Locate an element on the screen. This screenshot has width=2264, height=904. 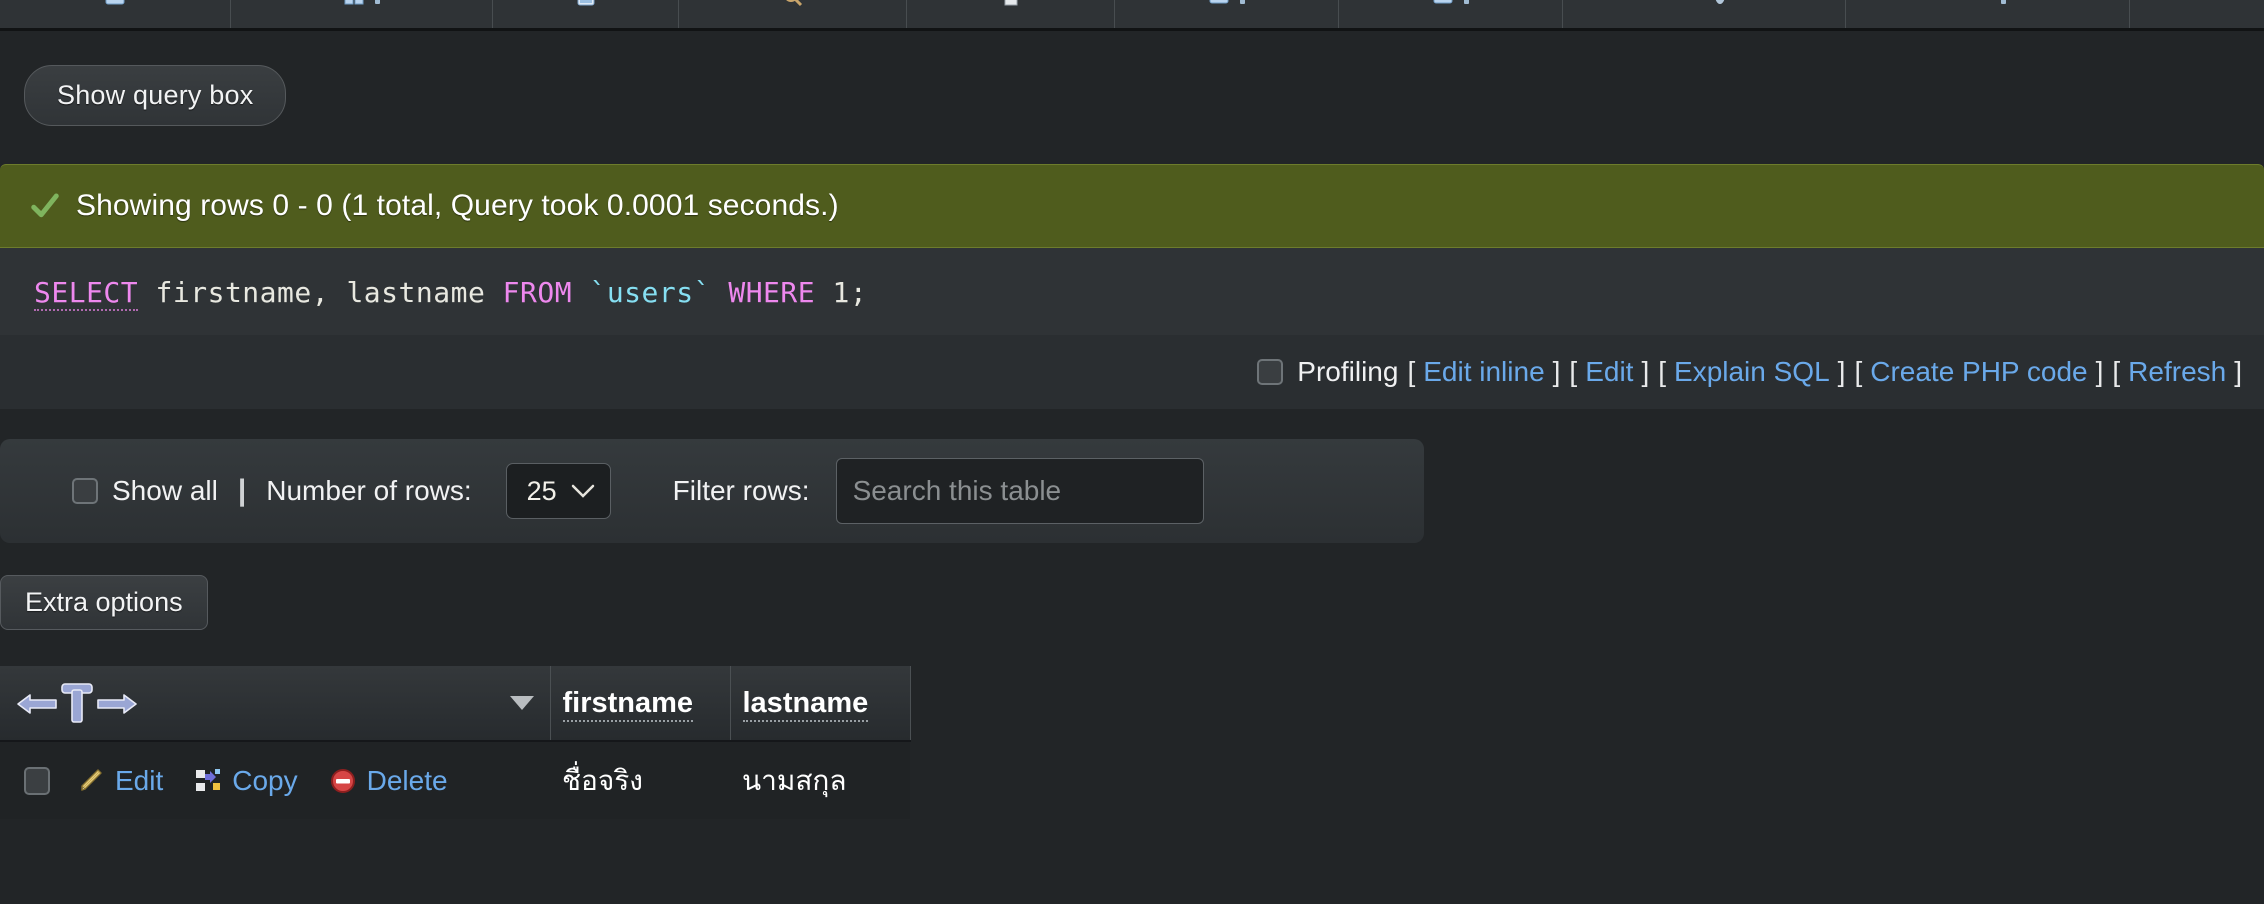
row-actions-cell: Edit Copy Delete is located at coordinates (275, 780).